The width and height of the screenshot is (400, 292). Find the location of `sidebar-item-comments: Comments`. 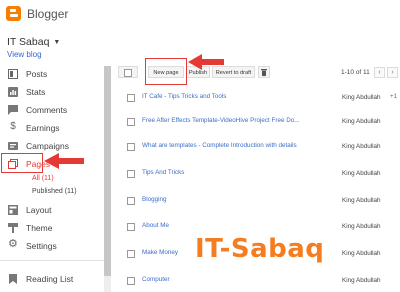

sidebar-item-comments: Comments is located at coordinates (52, 110).